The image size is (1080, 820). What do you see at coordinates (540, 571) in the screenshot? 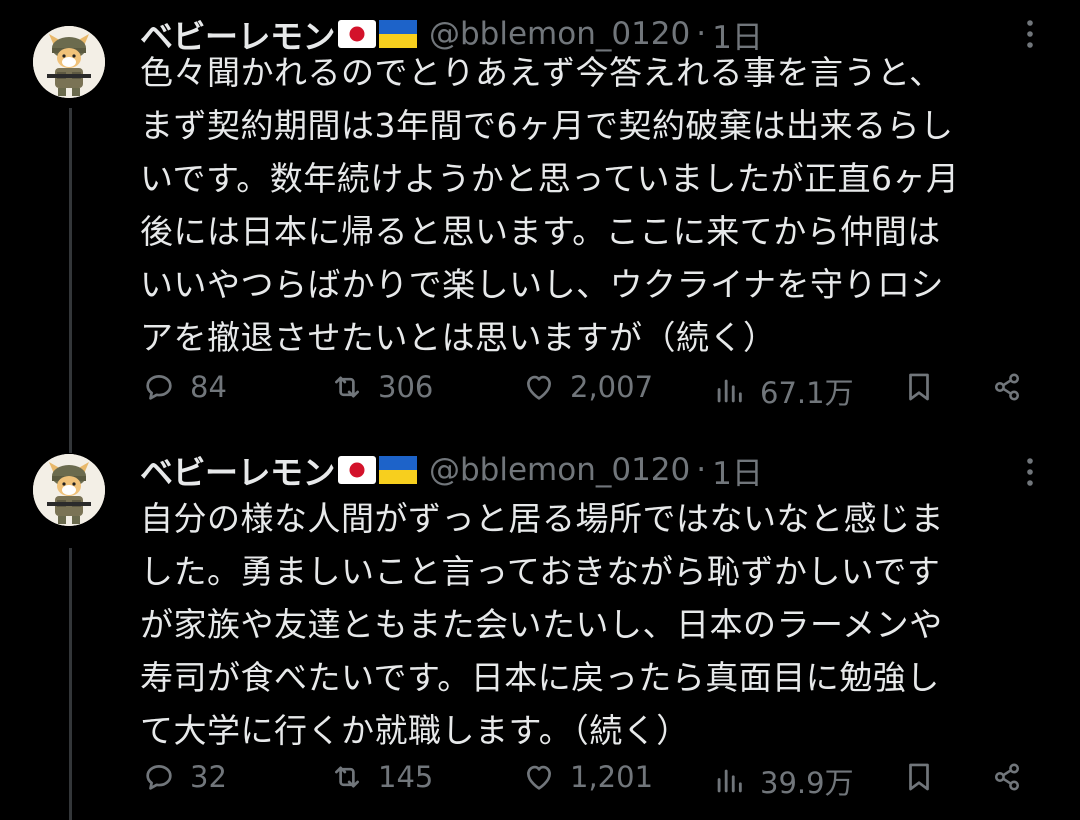
I see `tweet-text-line: した。勇ましいこと言っておきながら恥ずかしいです` at bounding box center [540, 571].